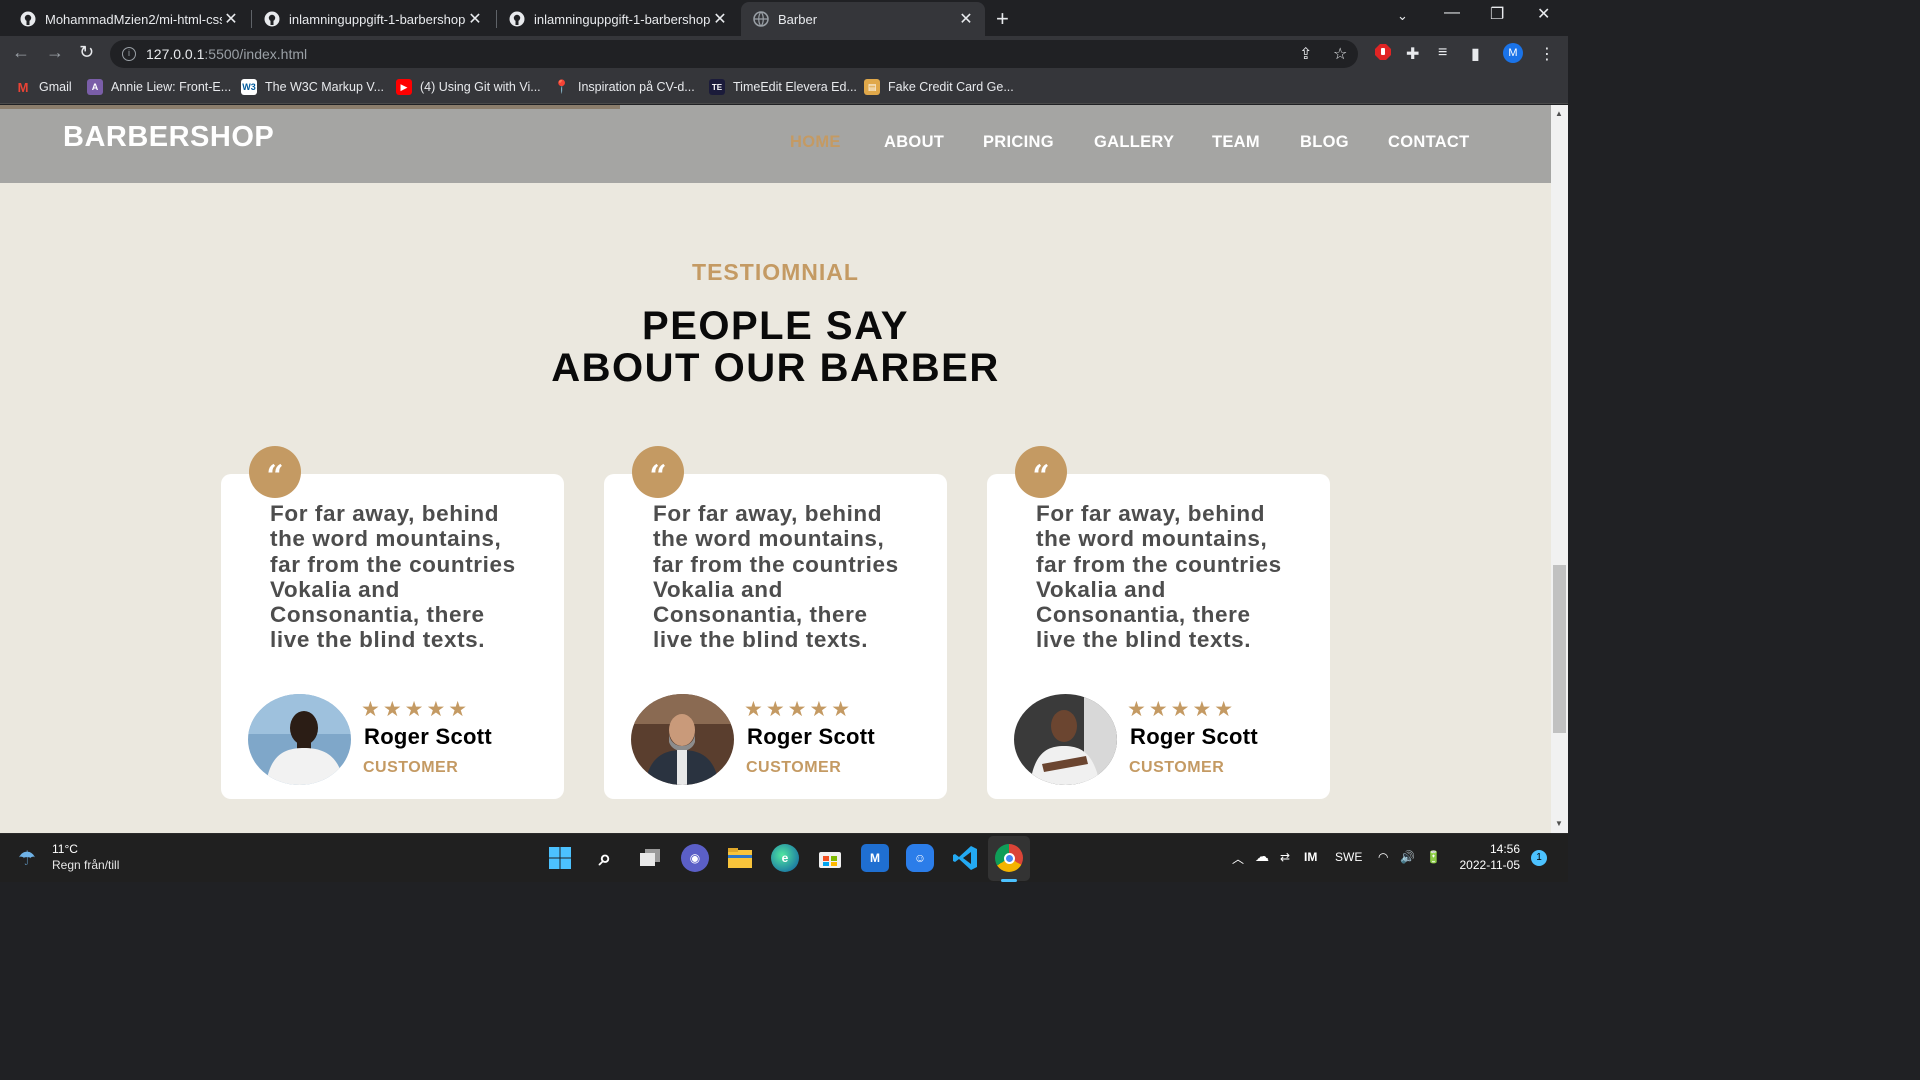 The image size is (1920, 1080). Describe the element at coordinates (761, 19) in the screenshot. I see `globe-icon` at that location.